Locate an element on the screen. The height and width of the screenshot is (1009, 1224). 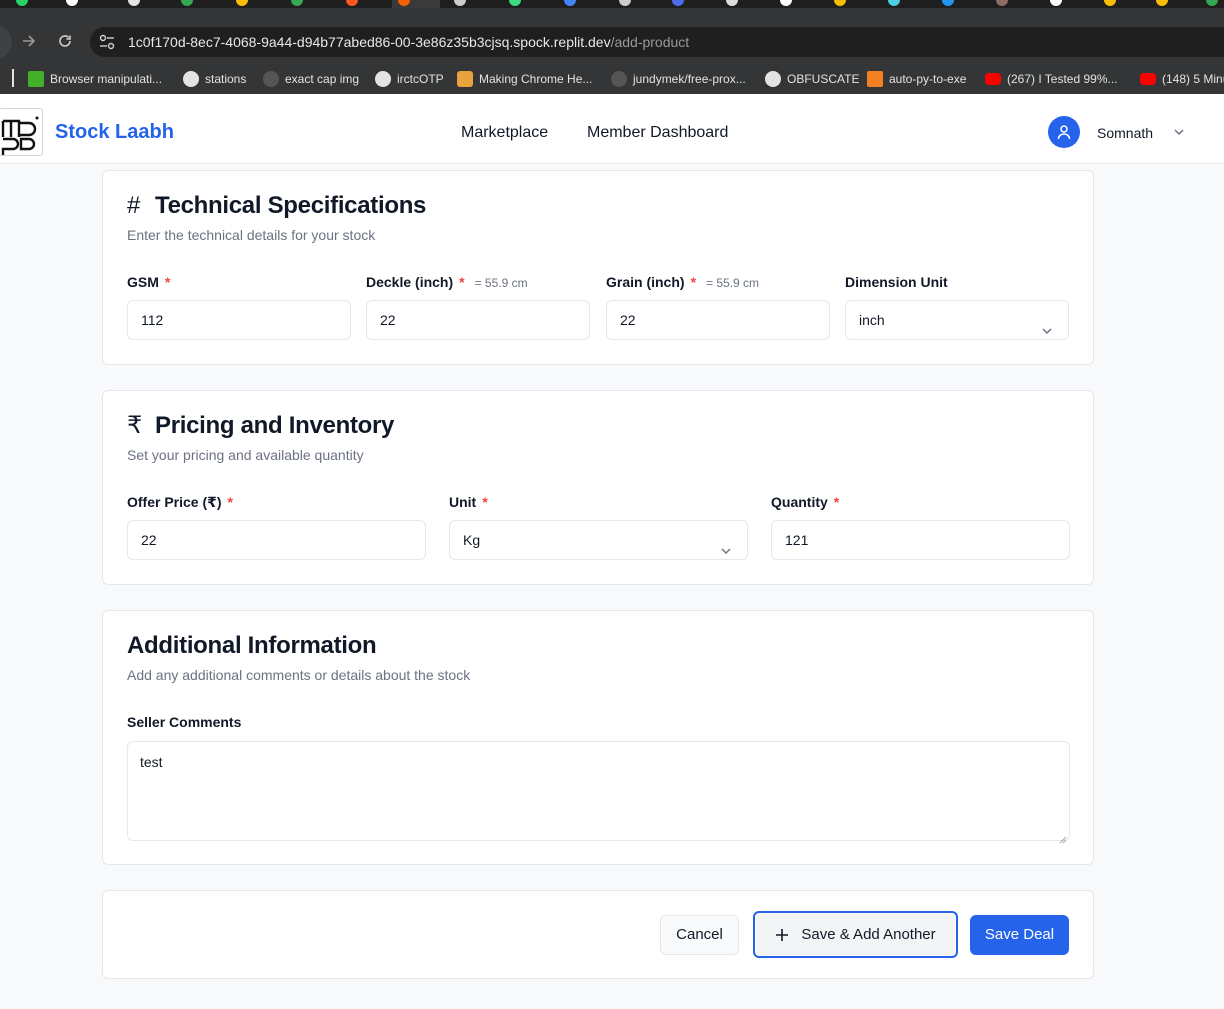
brand-name: Stock Laabh is located at coordinates (114, 132).